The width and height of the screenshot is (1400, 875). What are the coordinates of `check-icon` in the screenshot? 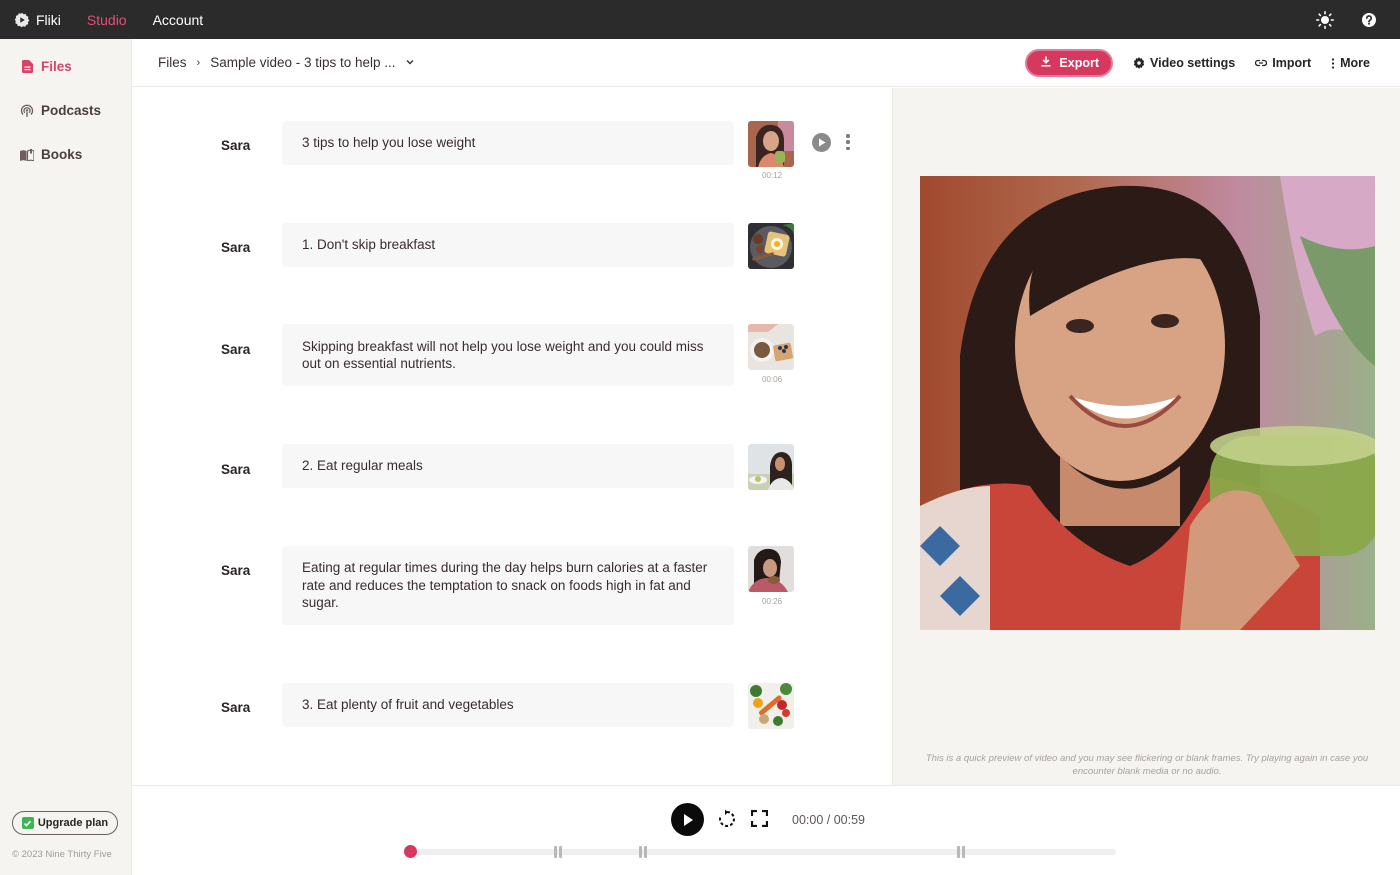 It's located at (27, 823).